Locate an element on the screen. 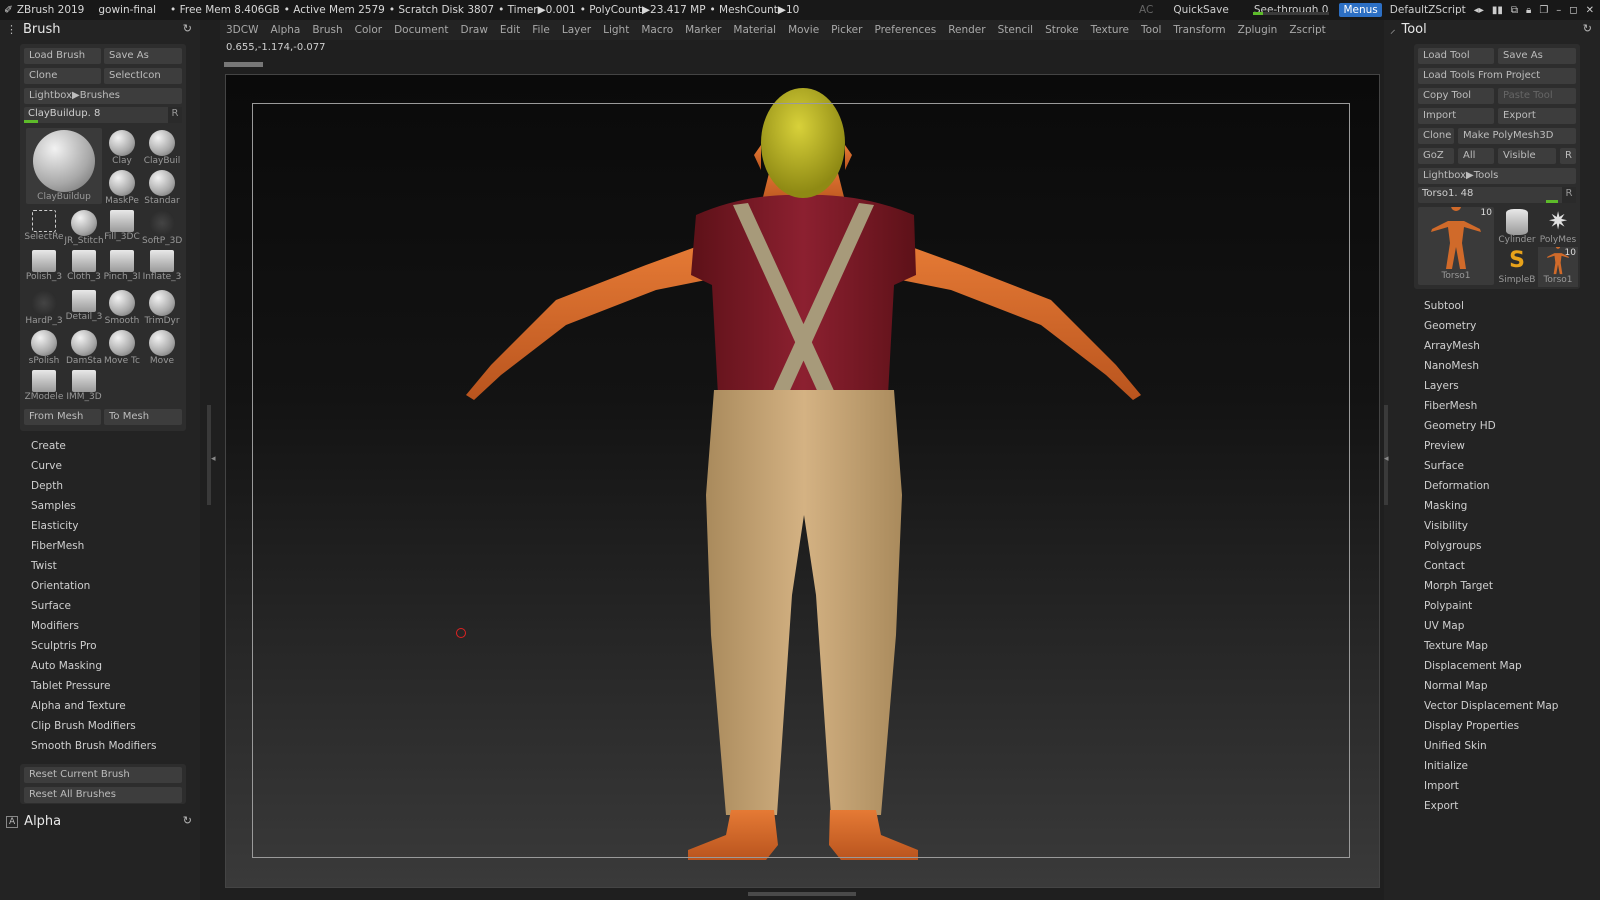 This screenshot has height=900, width=1600. menu-draw: Draw is located at coordinates (473, 30).